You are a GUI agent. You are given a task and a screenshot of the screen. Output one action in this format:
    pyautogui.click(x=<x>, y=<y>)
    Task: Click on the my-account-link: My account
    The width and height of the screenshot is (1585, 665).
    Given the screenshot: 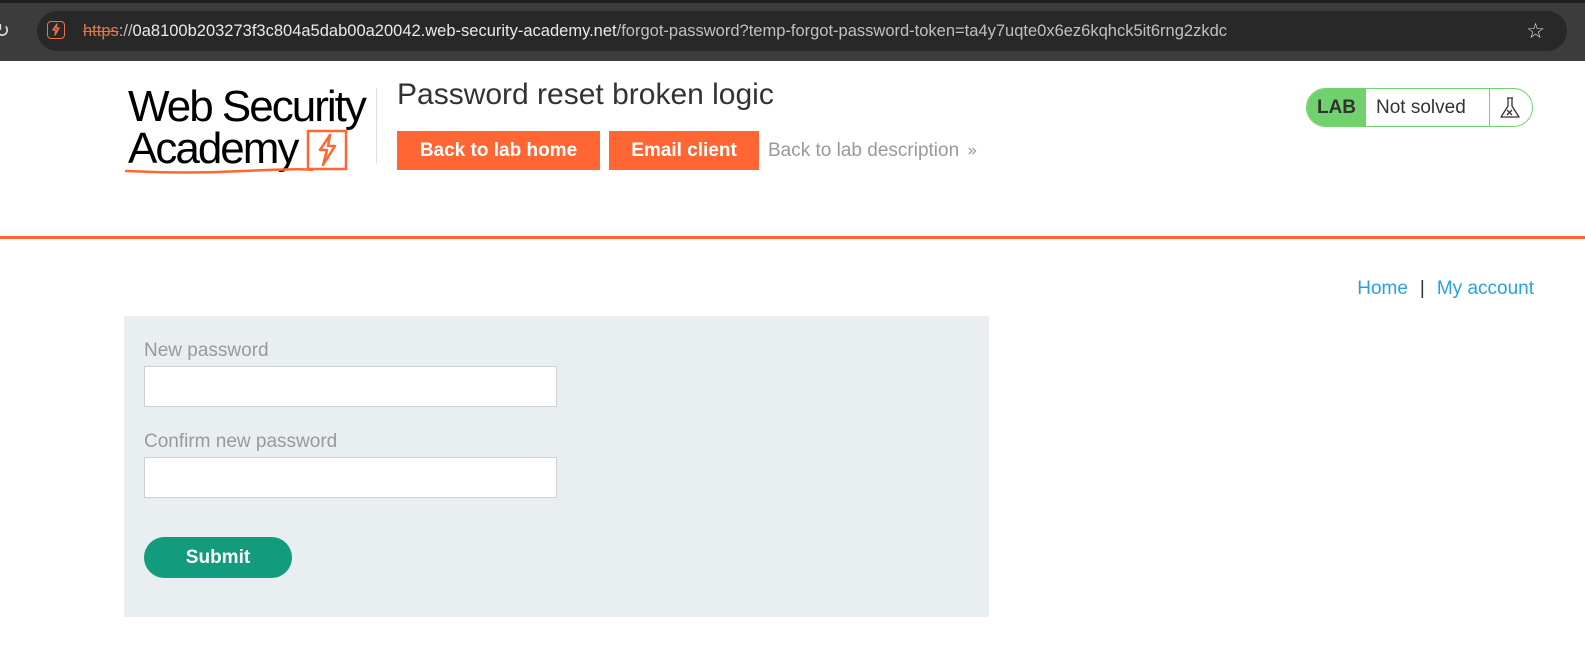 What is the action you would take?
    pyautogui.click(x=1485, y=288)
    